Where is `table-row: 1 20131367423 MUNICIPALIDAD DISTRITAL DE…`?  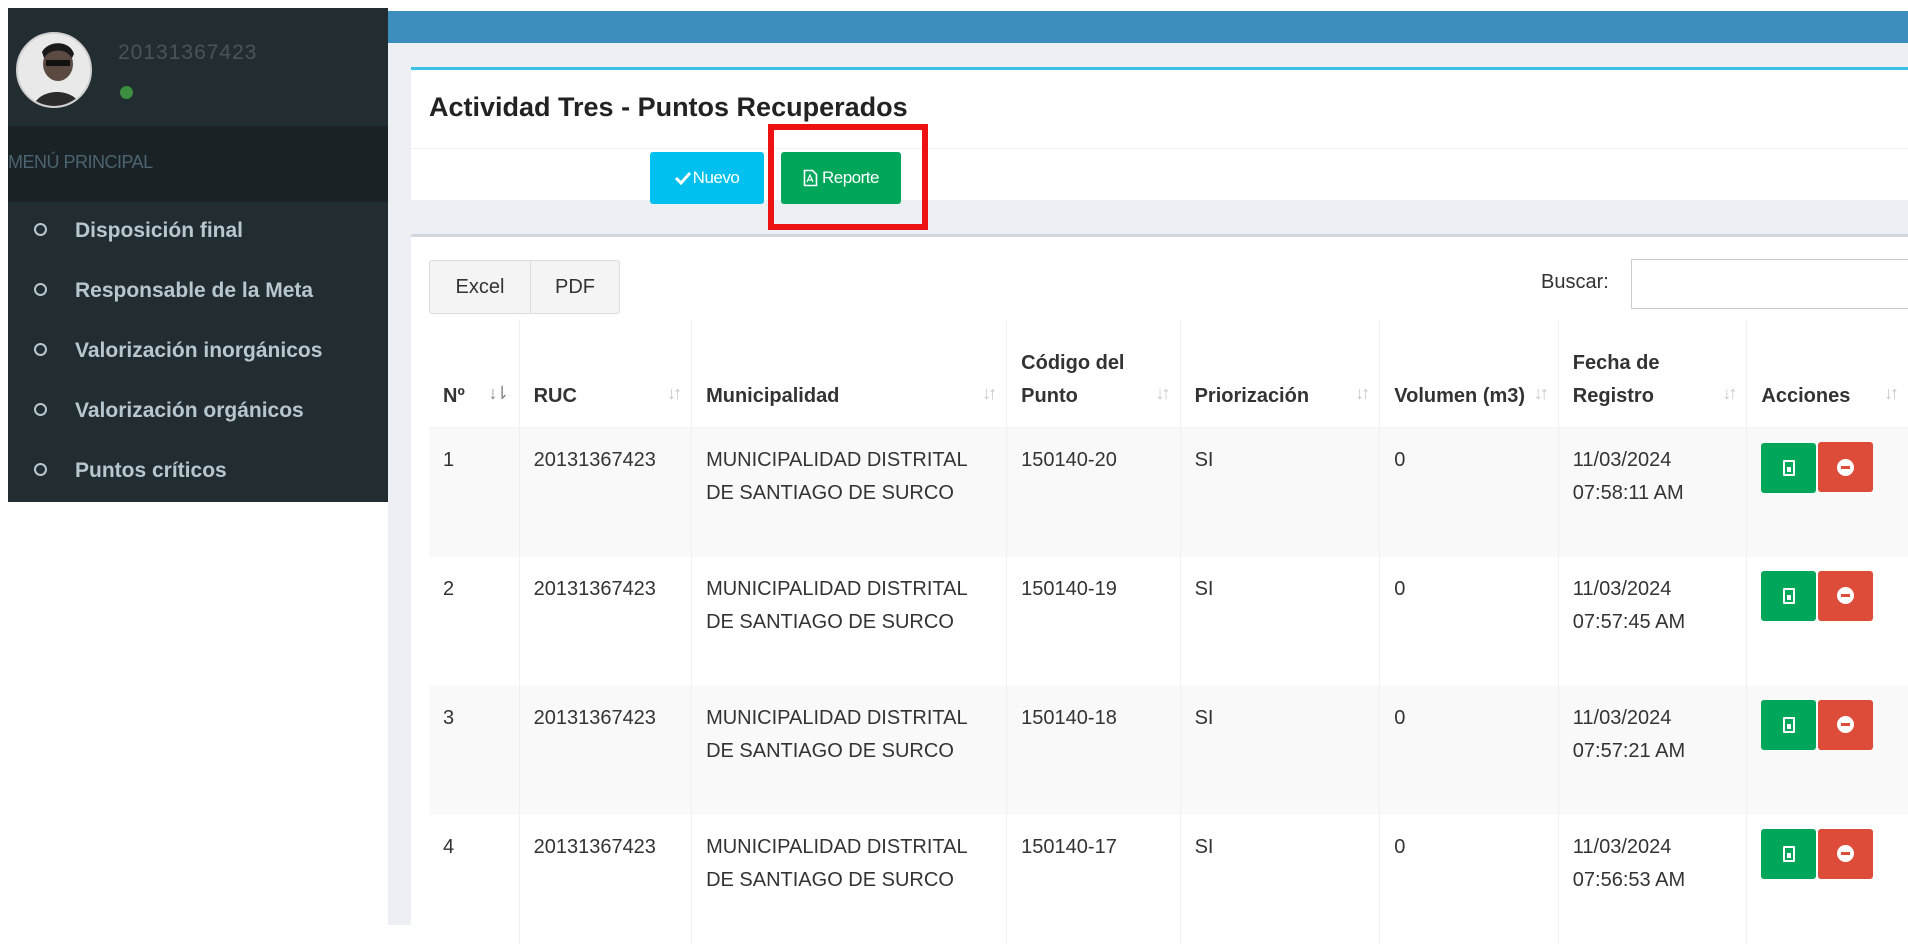 table-row: 1 20131367423 MUNICIPALIDAD DISTRITAL DE… is located at coordinates (1168, 492).